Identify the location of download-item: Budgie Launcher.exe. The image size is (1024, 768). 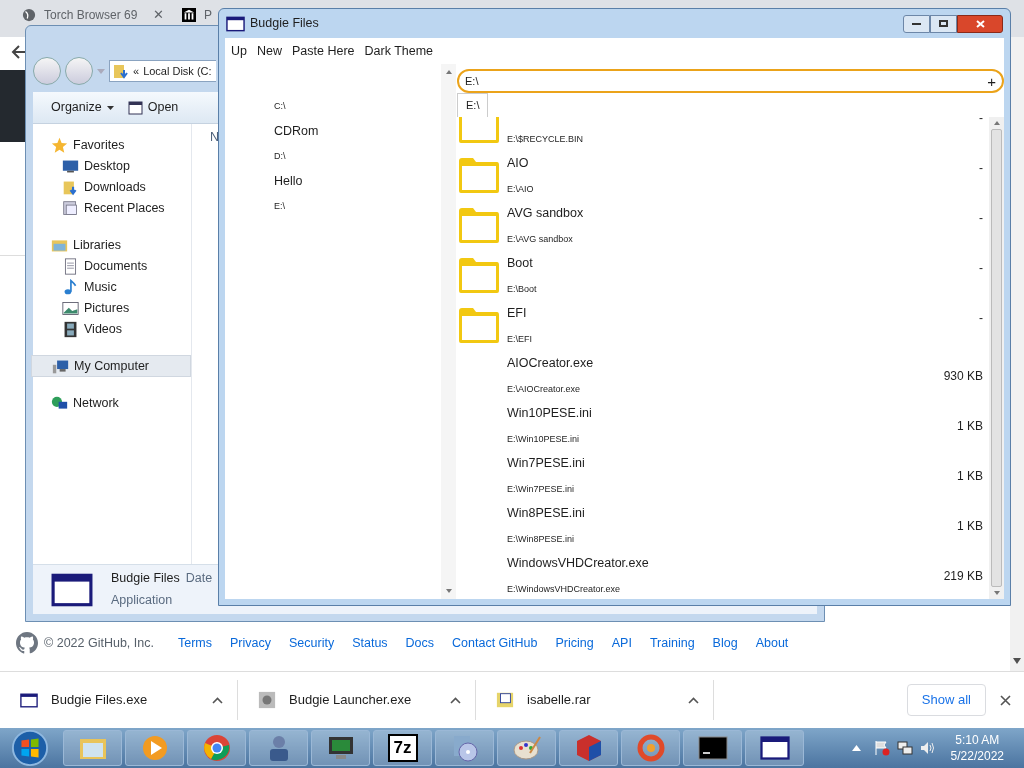
(357, 700).